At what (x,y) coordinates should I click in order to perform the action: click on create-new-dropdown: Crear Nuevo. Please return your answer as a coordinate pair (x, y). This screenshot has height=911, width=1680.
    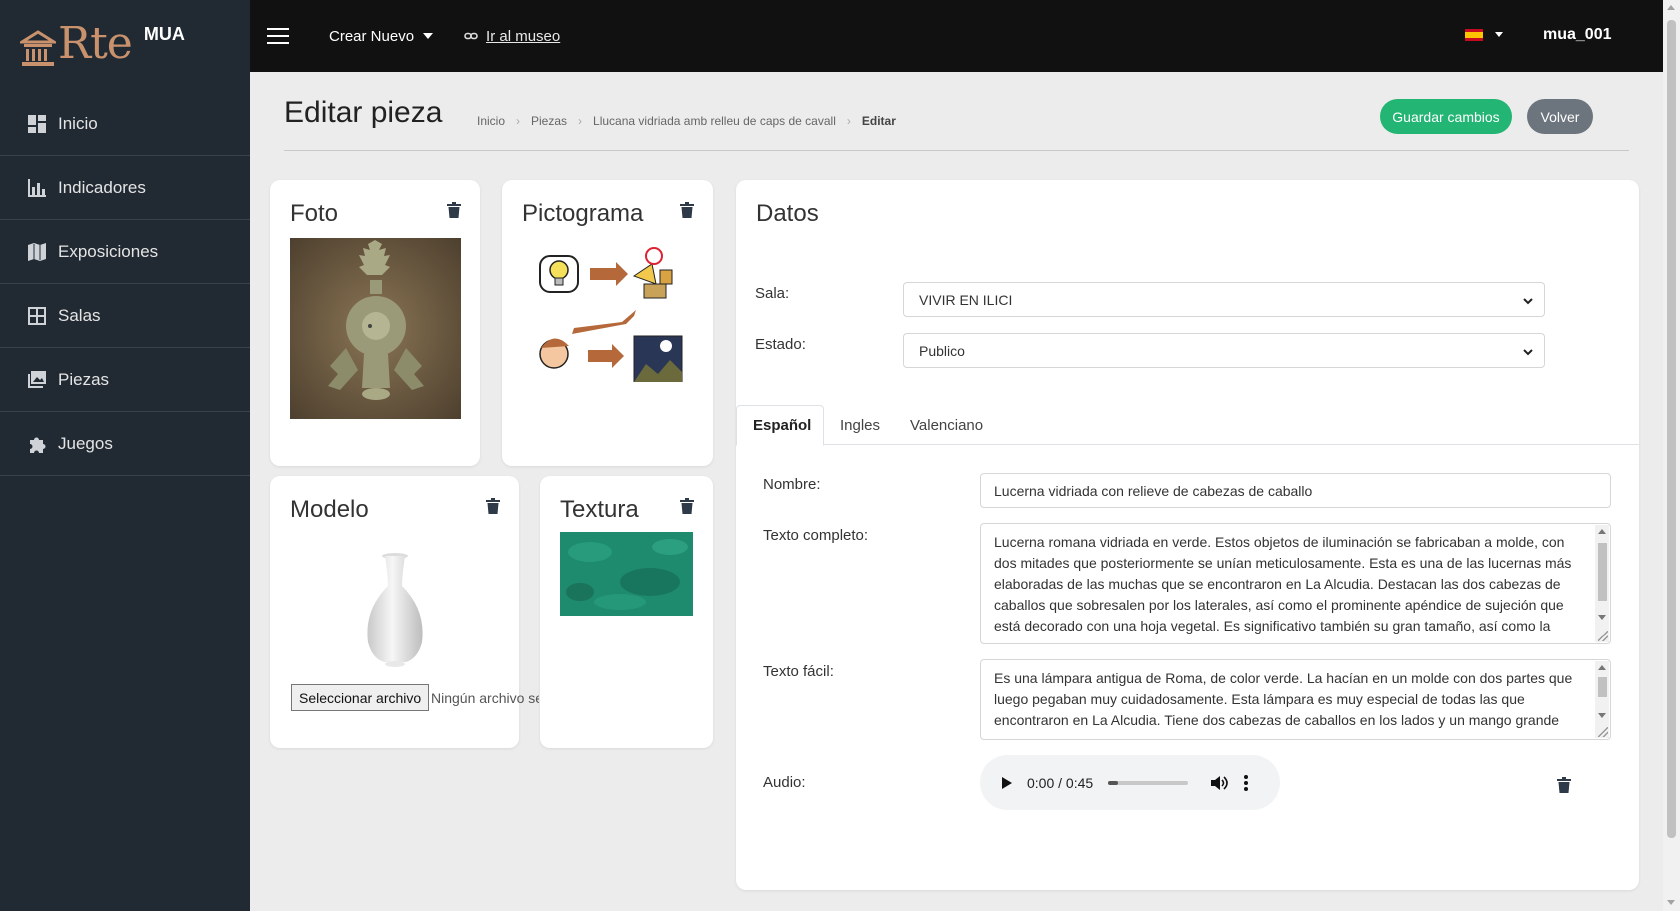
    Looking at the image, I should click on (381, 36).